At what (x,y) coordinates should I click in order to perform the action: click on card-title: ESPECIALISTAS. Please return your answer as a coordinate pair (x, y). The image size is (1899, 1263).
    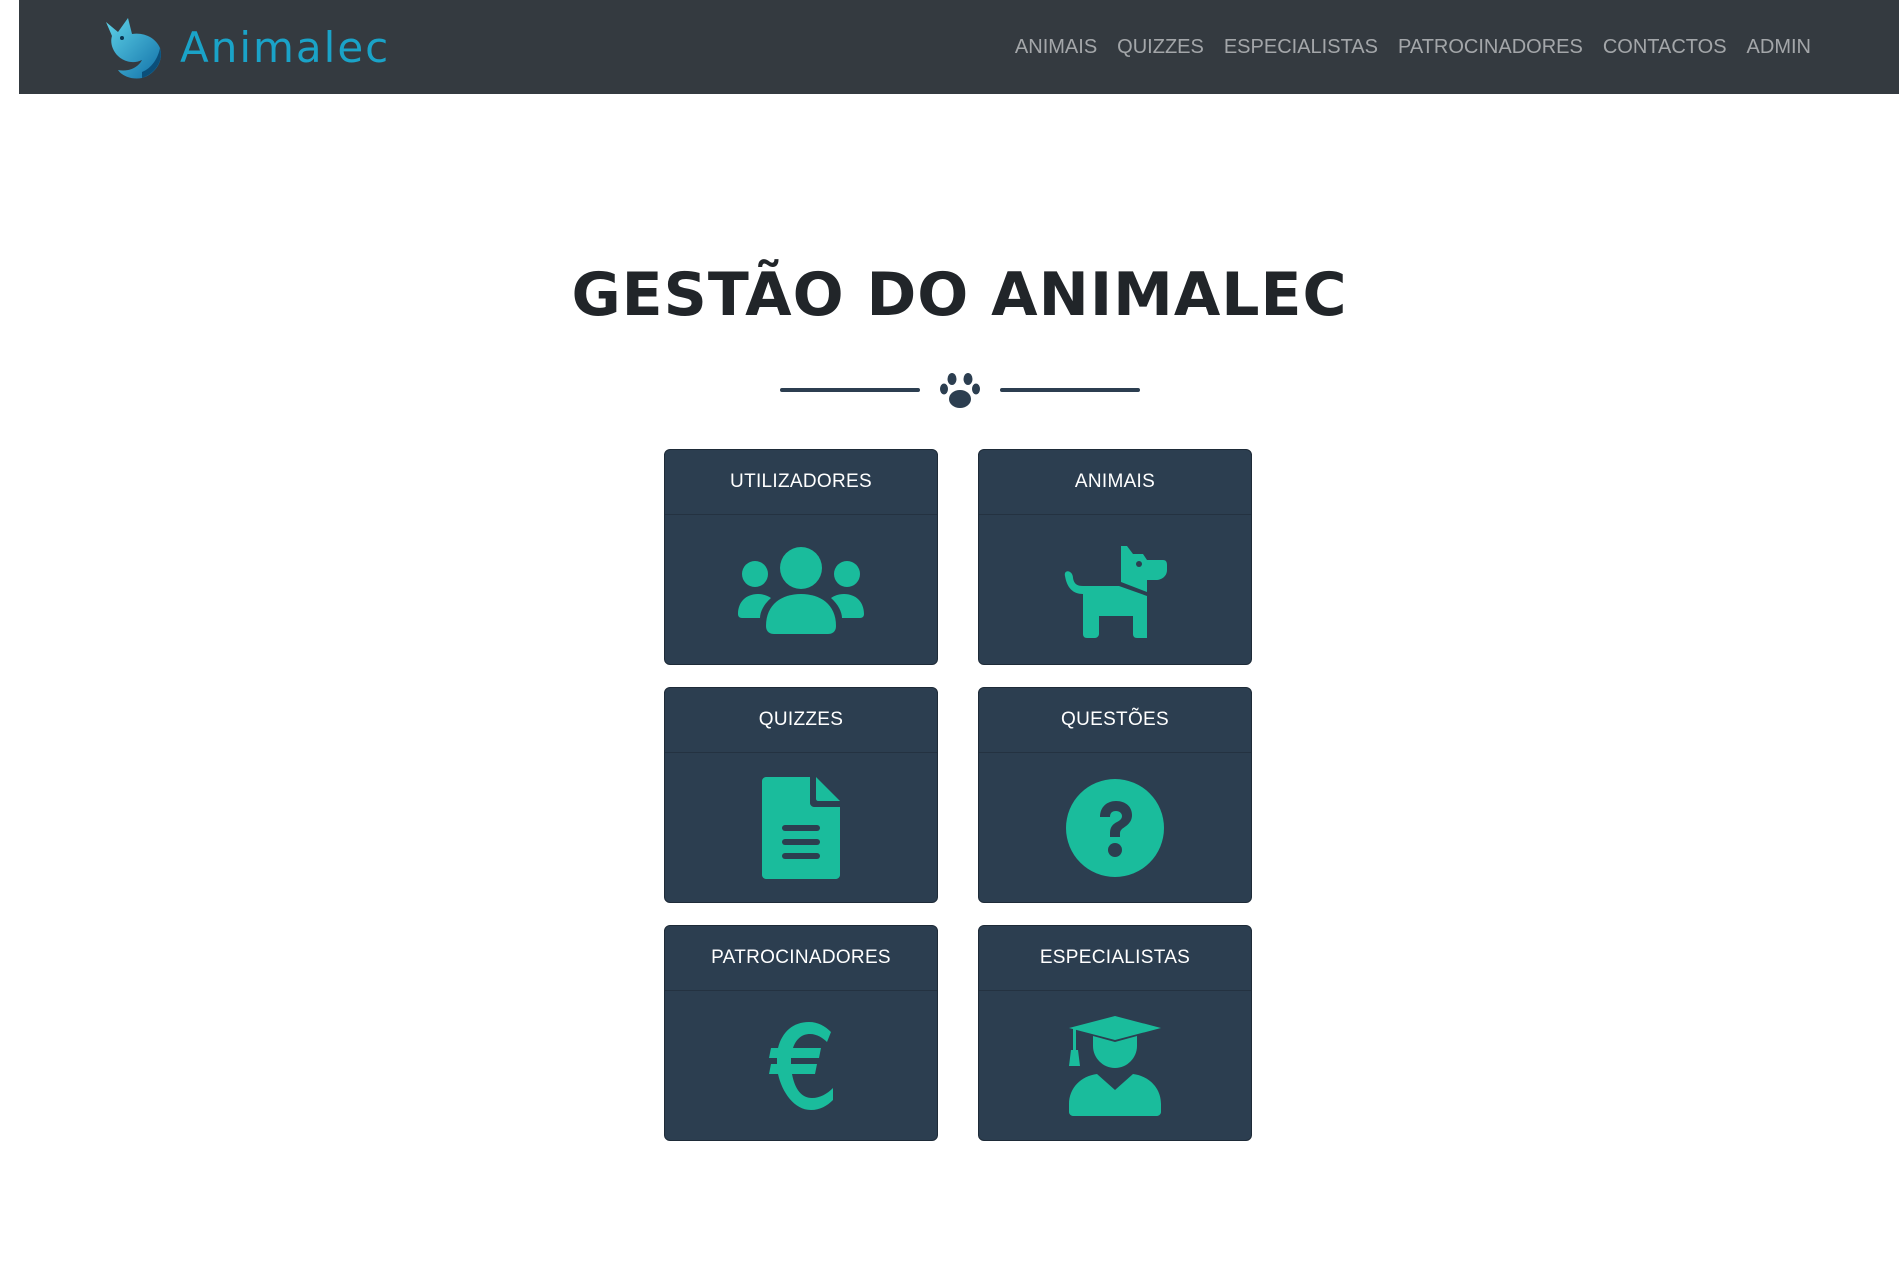
    Looking at the image, I should click on (1115, 957).